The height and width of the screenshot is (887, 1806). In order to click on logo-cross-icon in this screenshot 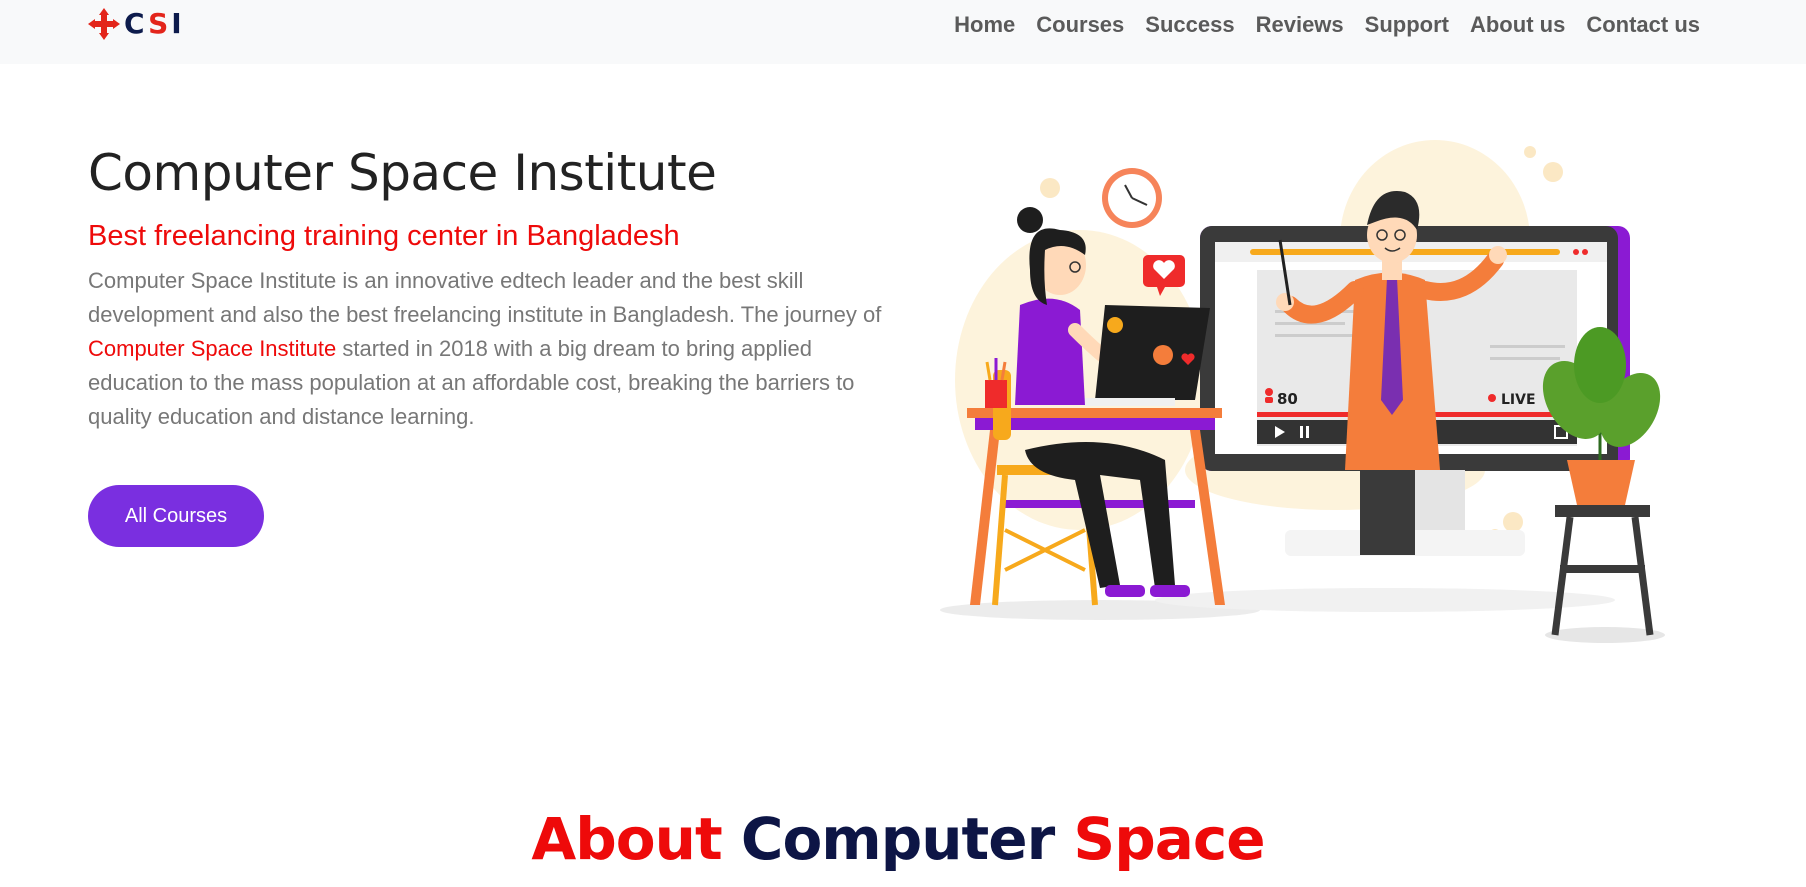, I will do `click(104, 24)`.